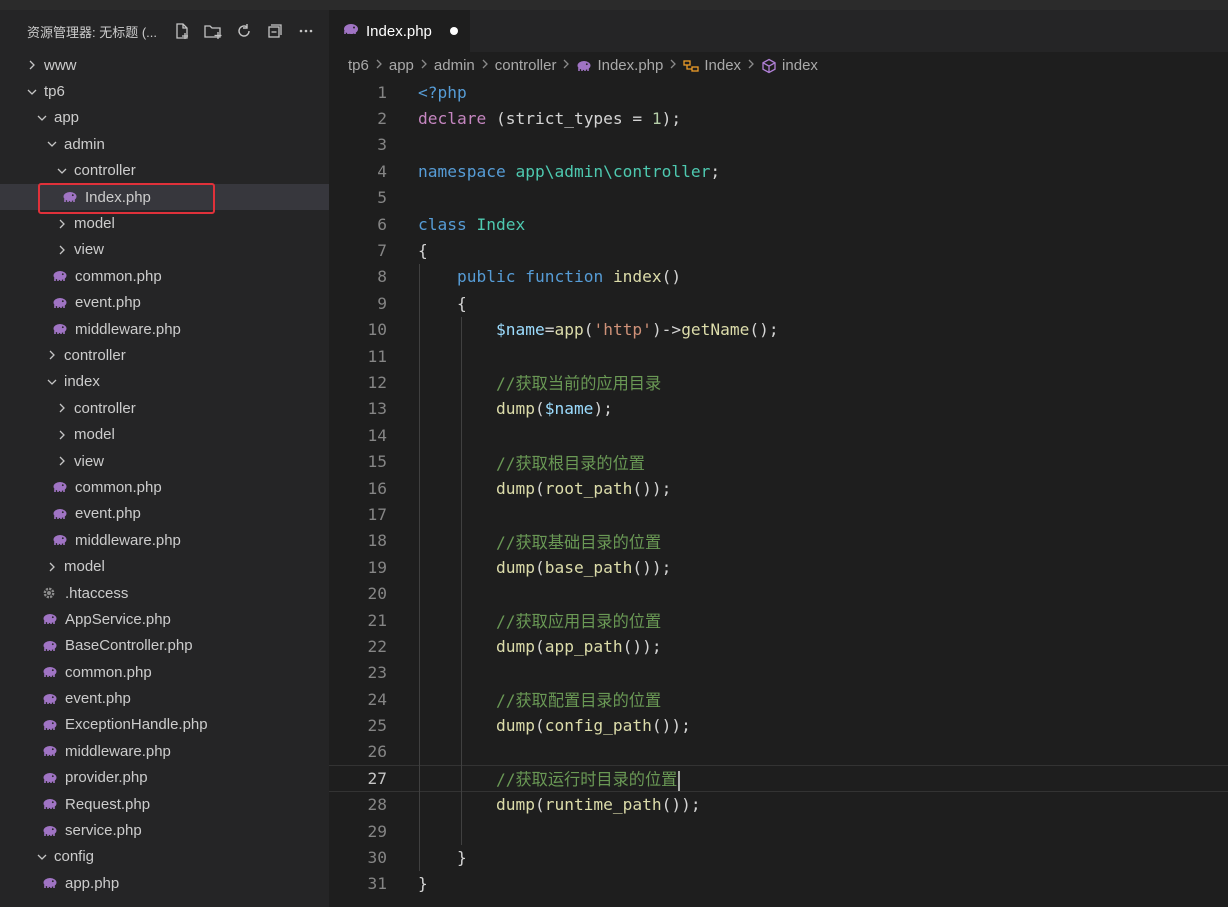 This screenshot has height=907, width=1228. I want to click on tree-folder: www, so click(164, 65).